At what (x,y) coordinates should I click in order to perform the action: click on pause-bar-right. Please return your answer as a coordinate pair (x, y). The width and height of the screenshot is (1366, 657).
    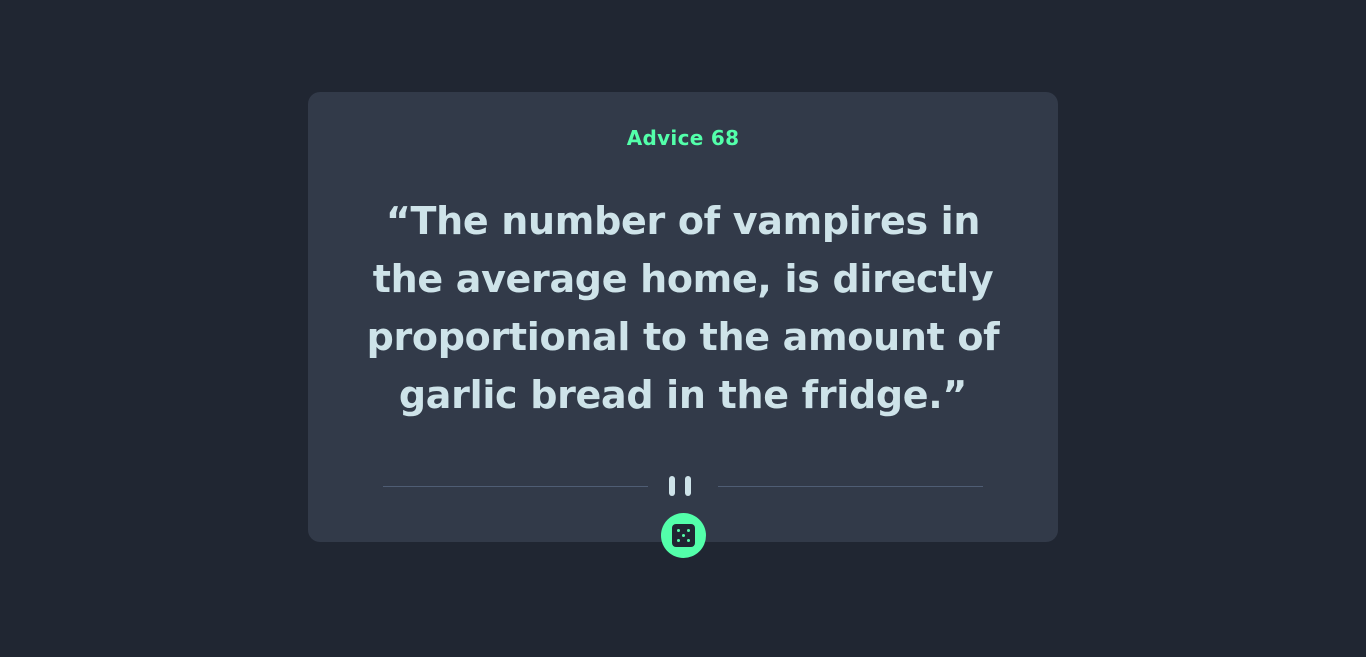
    Looking at the image, I should click on (688, 486).